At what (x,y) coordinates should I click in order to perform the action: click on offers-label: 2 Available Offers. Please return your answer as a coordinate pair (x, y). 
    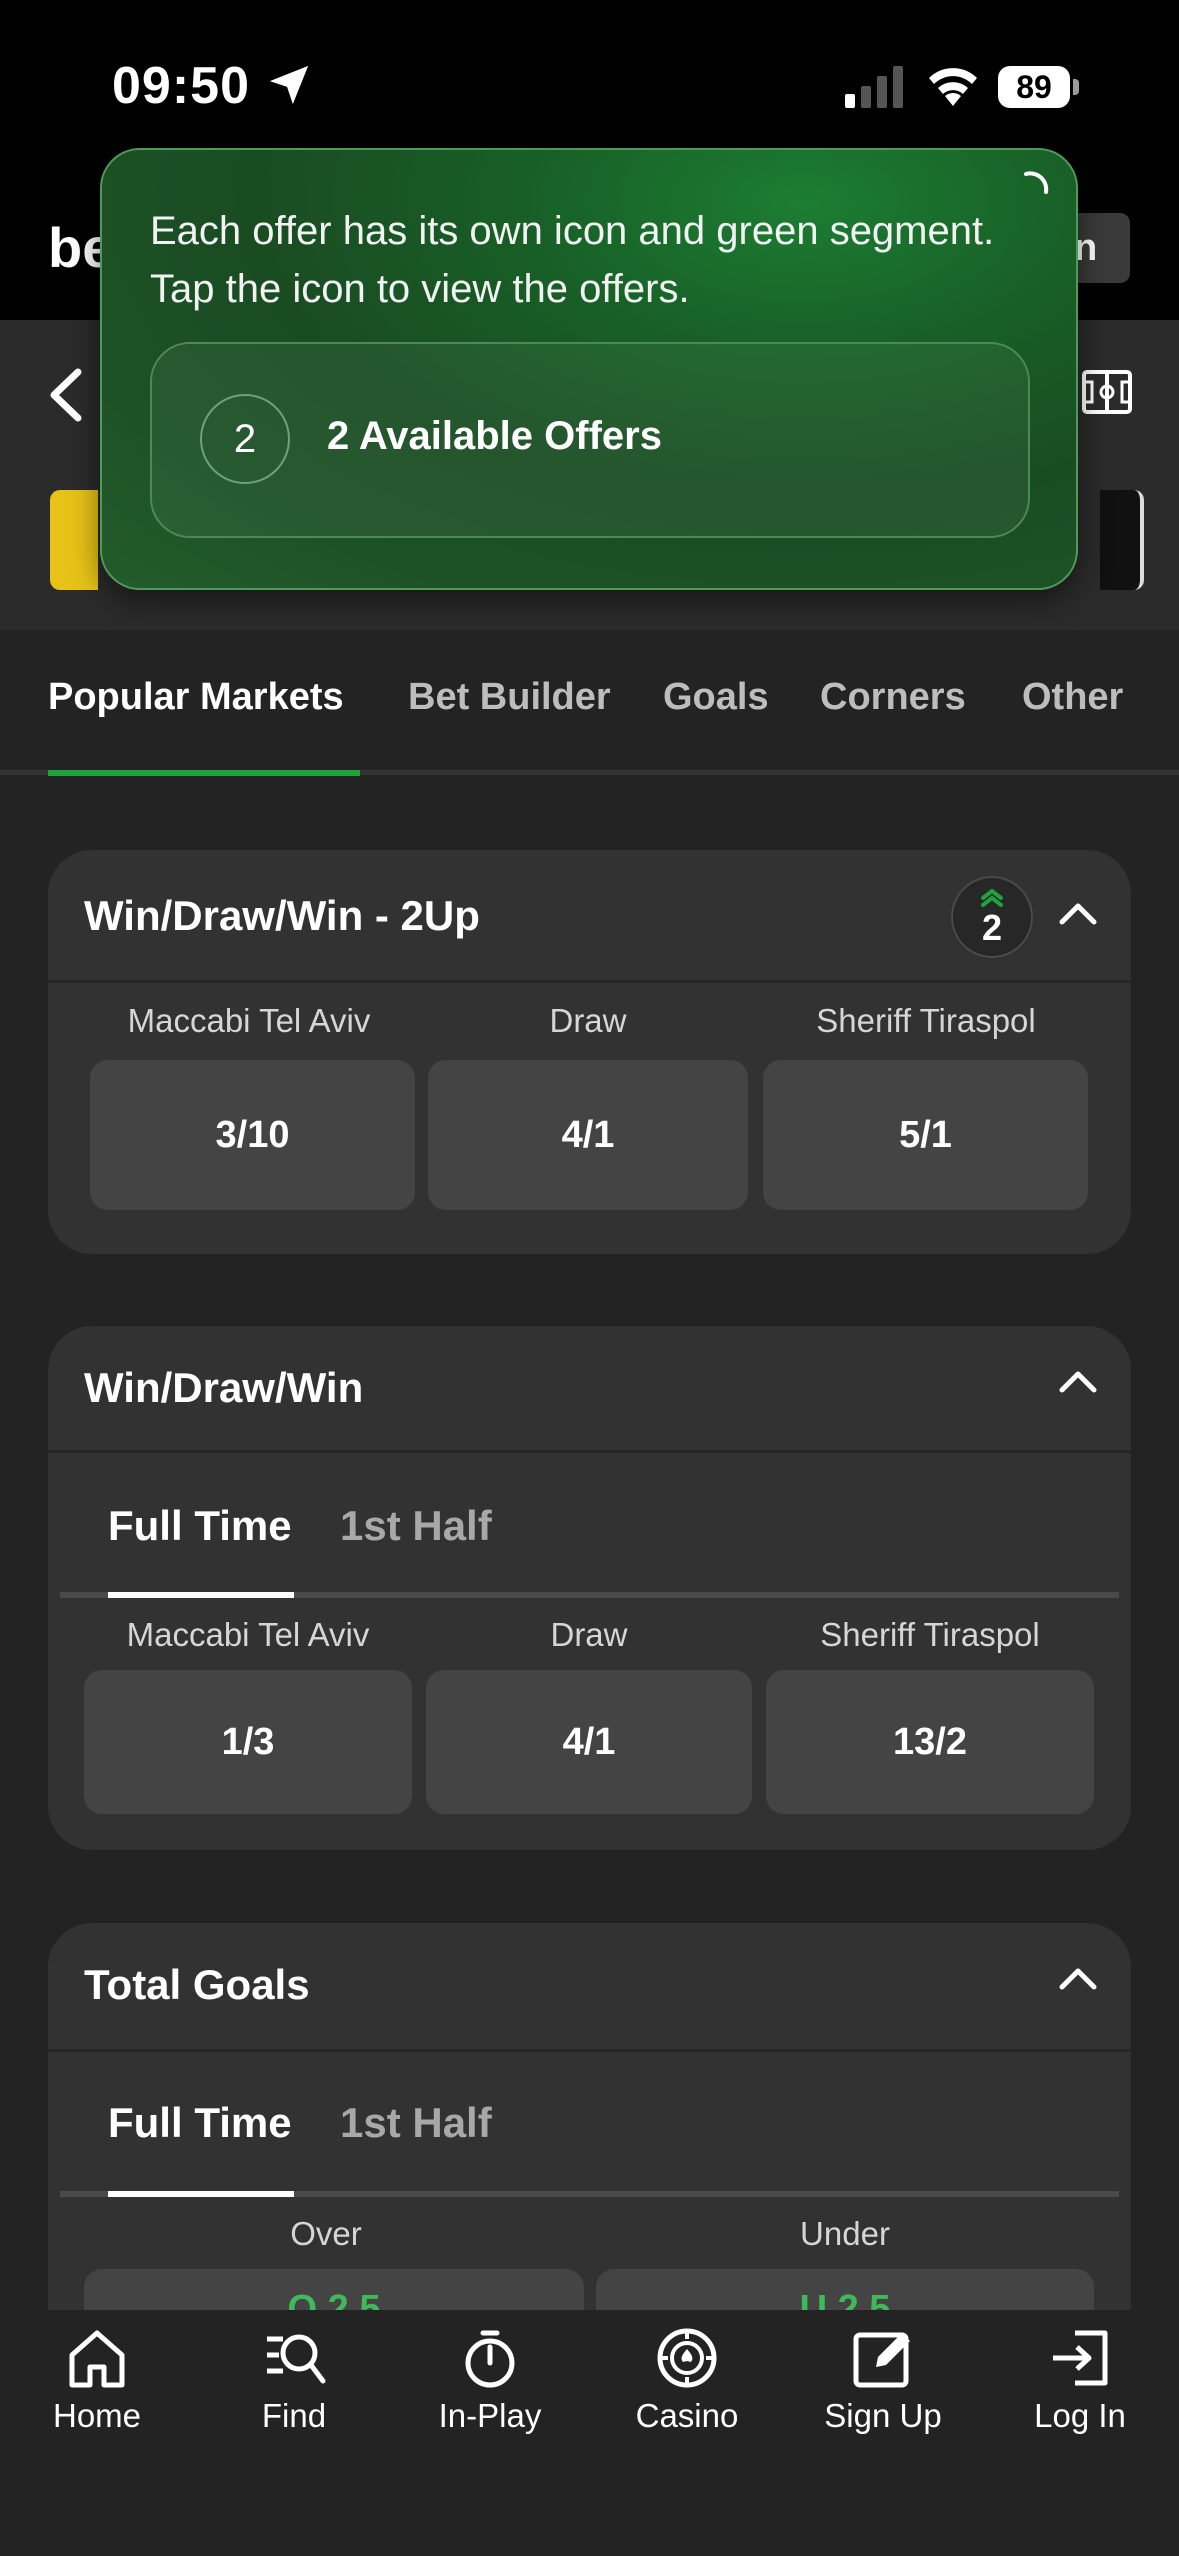
    Looking at the image, I should click on (494, 436).